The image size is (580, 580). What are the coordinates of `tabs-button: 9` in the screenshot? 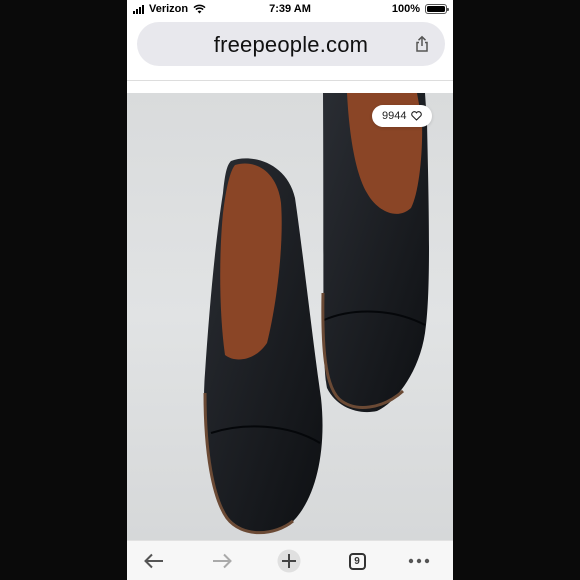 It's located at (357, 561).